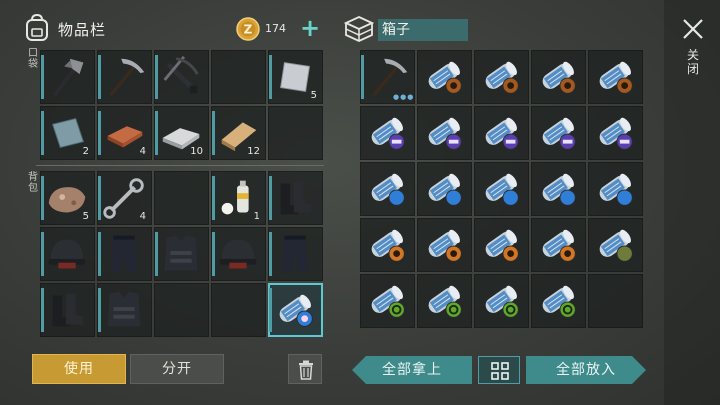  I want to click on tactical-pants-icon, so click(295, 254).